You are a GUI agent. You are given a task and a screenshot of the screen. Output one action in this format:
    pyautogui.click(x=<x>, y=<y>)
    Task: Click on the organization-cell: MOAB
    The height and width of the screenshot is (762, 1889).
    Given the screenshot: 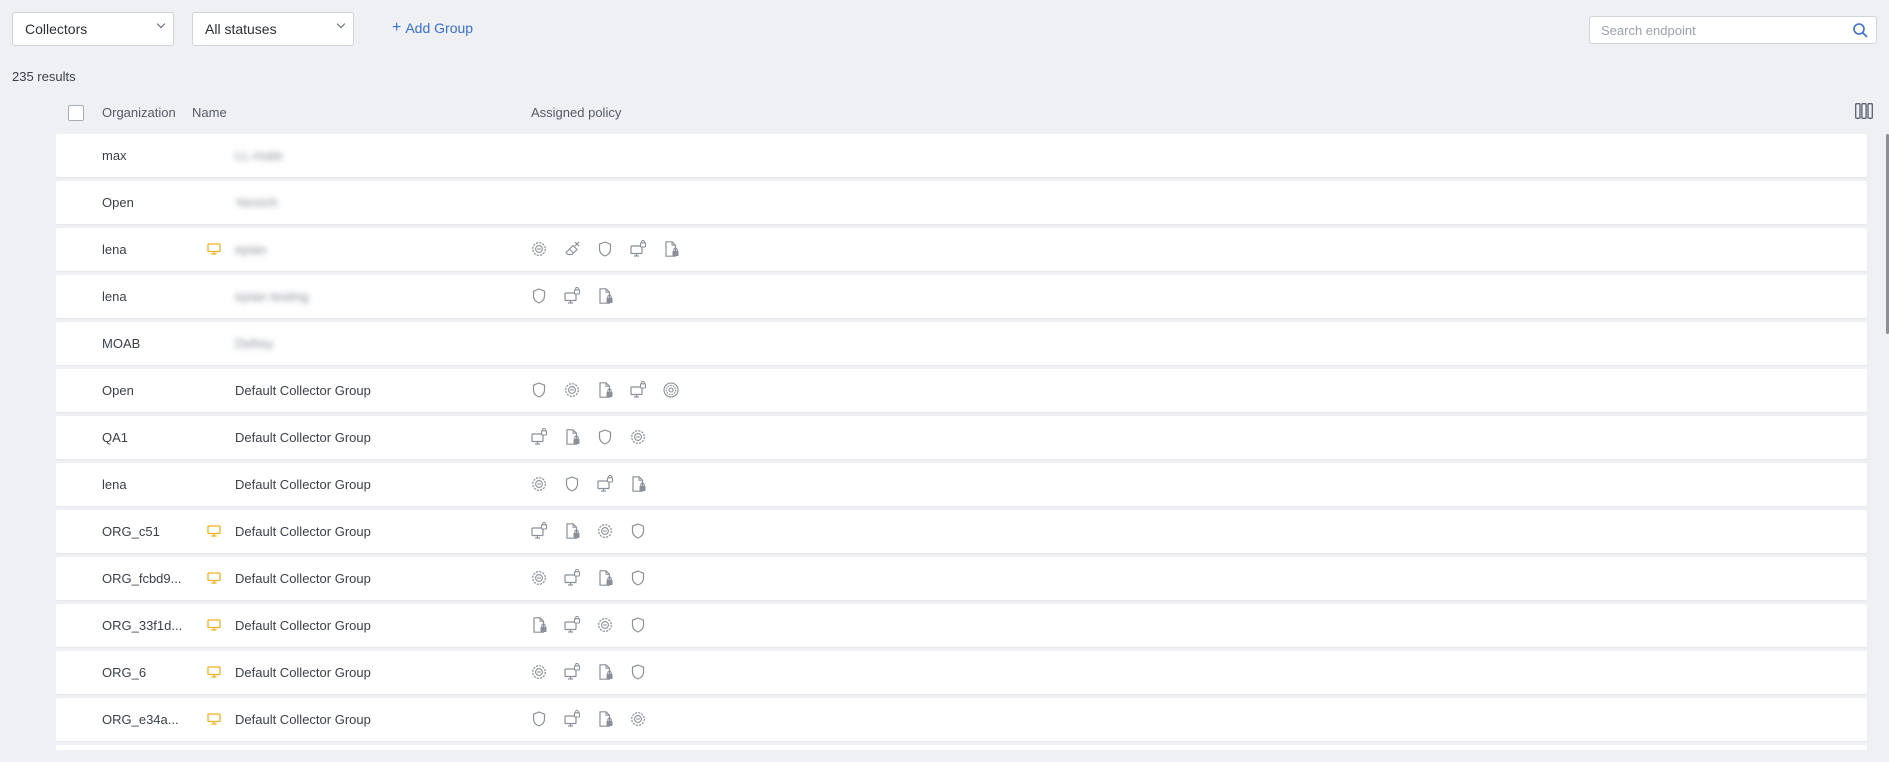 What is the action you would take?
    pyautogui.click(x=121, y=343)
    